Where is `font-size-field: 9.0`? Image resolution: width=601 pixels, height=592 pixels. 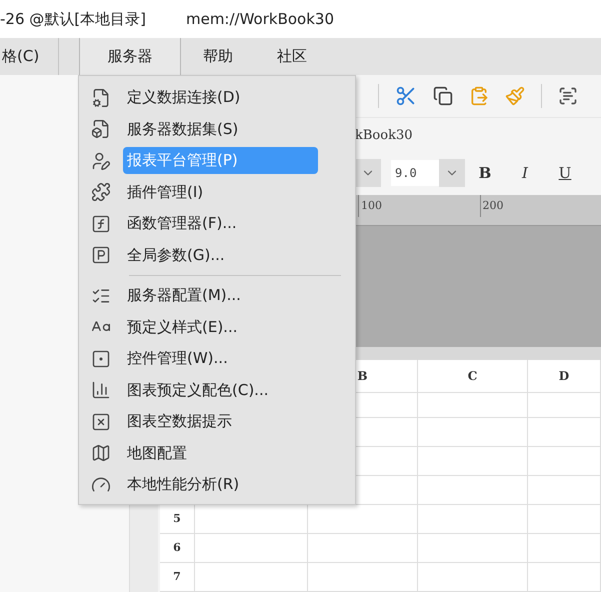
font-size-field: 9.0 is located at coordinates (415, 173).